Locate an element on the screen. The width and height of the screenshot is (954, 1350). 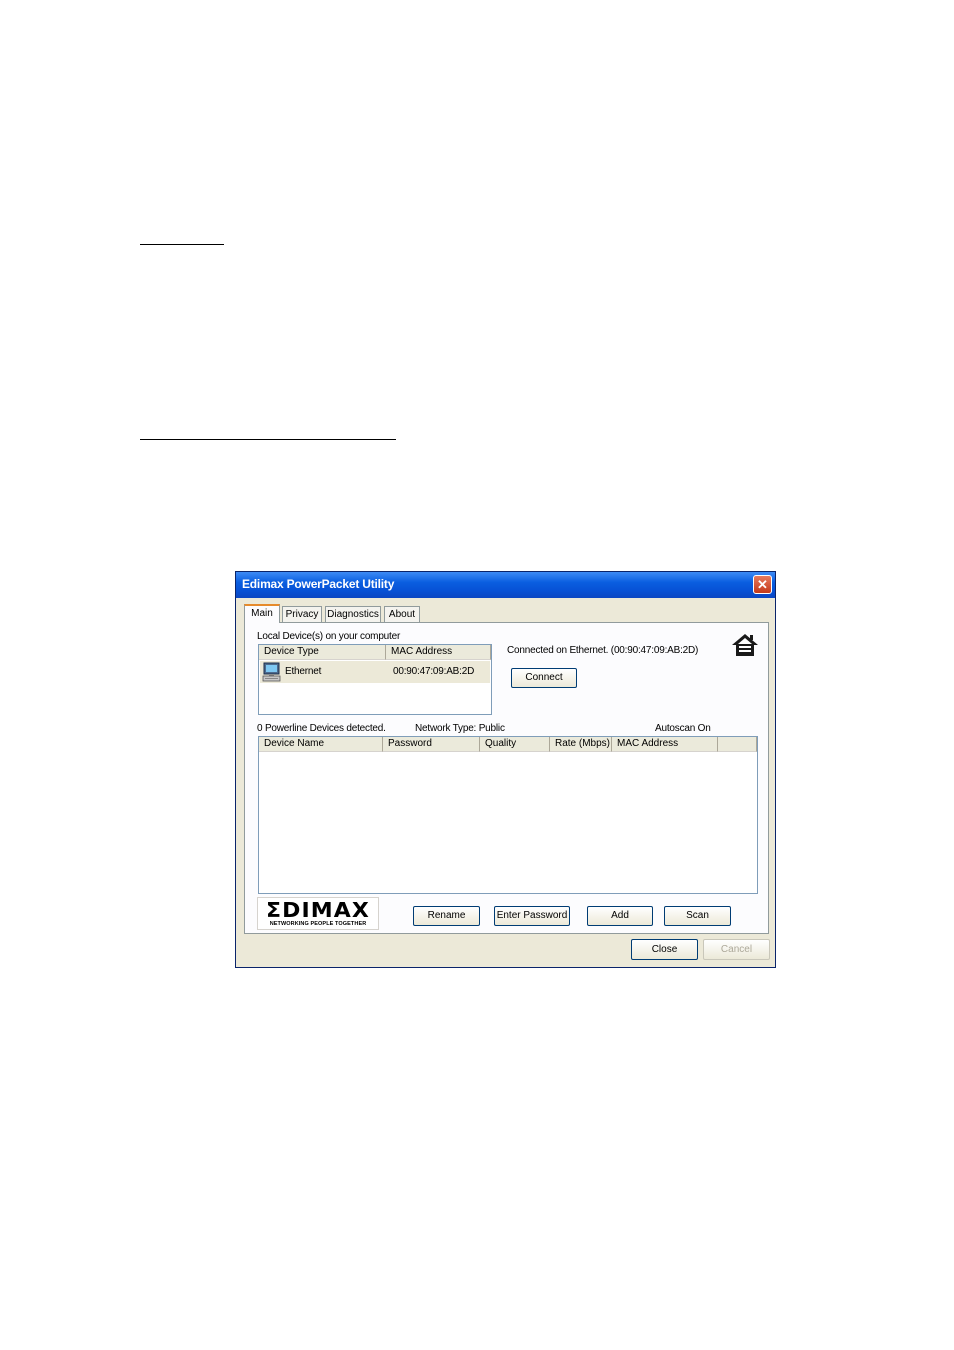
cancel-button: Cancel is located at coordinates (736, 949).